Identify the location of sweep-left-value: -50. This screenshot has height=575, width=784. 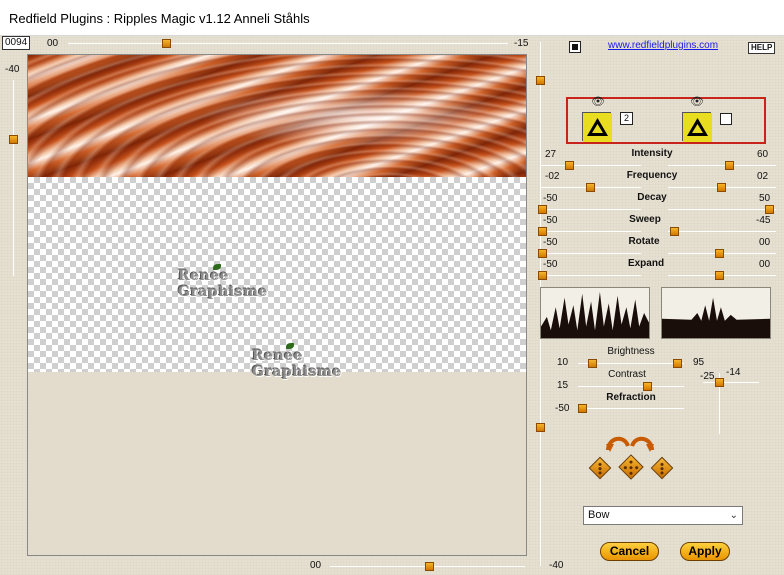
(550, 220).